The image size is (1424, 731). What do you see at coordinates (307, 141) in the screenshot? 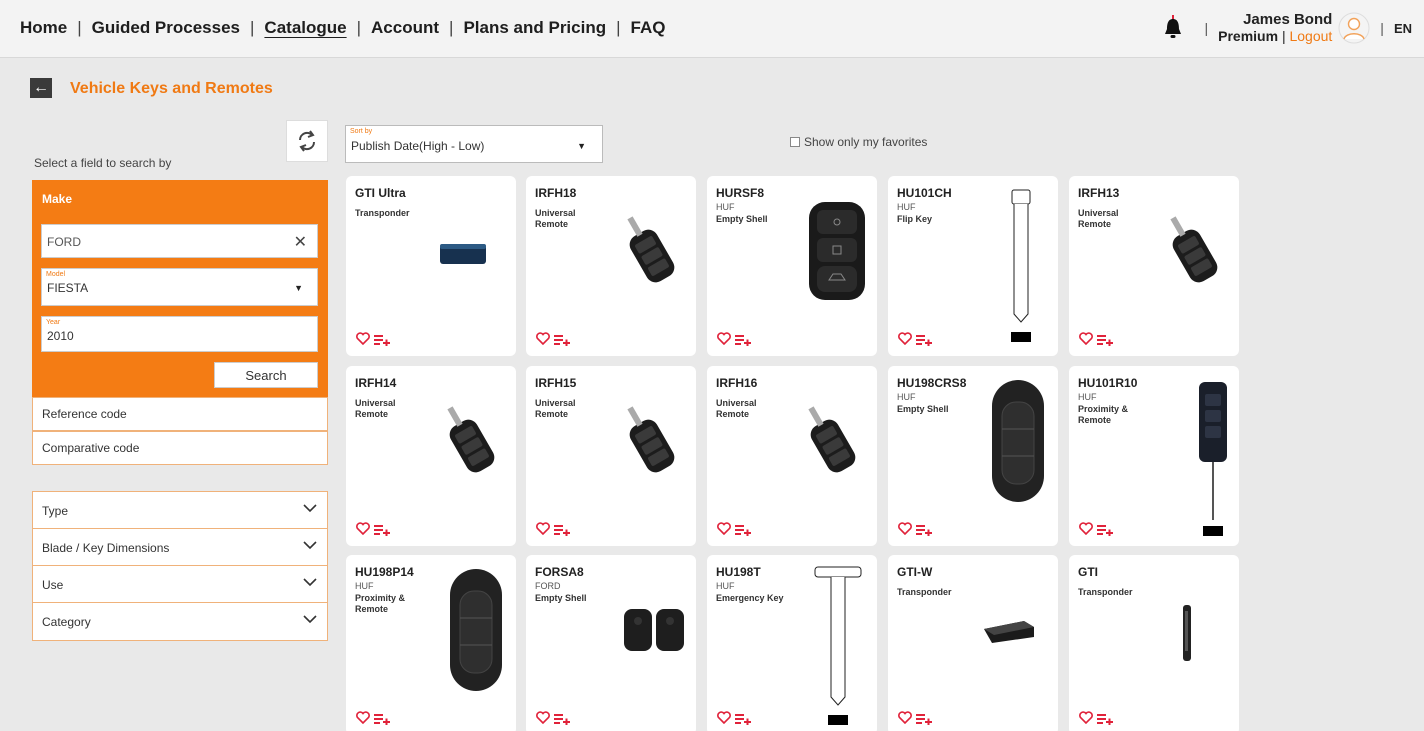
I see `refresh-button` at bounding box center [307, 141].